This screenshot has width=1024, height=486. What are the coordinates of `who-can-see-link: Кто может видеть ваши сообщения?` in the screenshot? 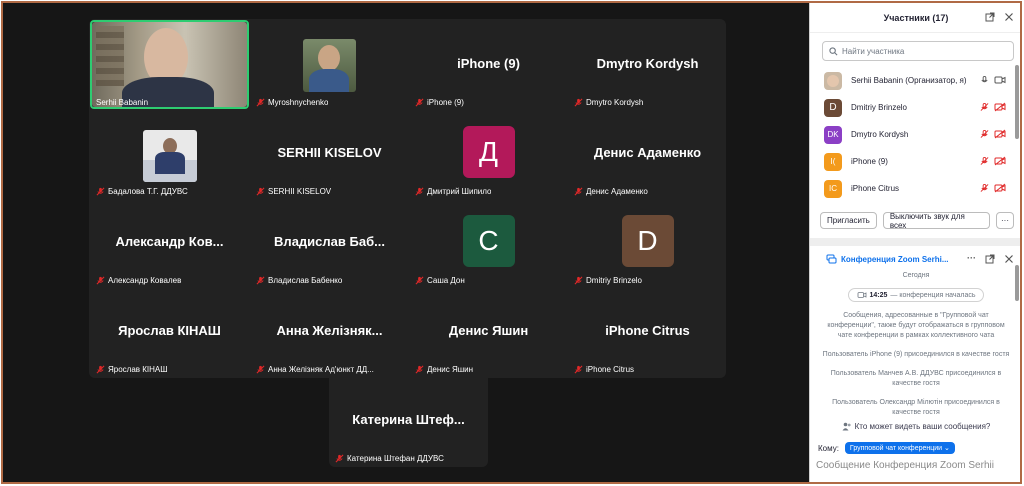 It's located at (916, 426).